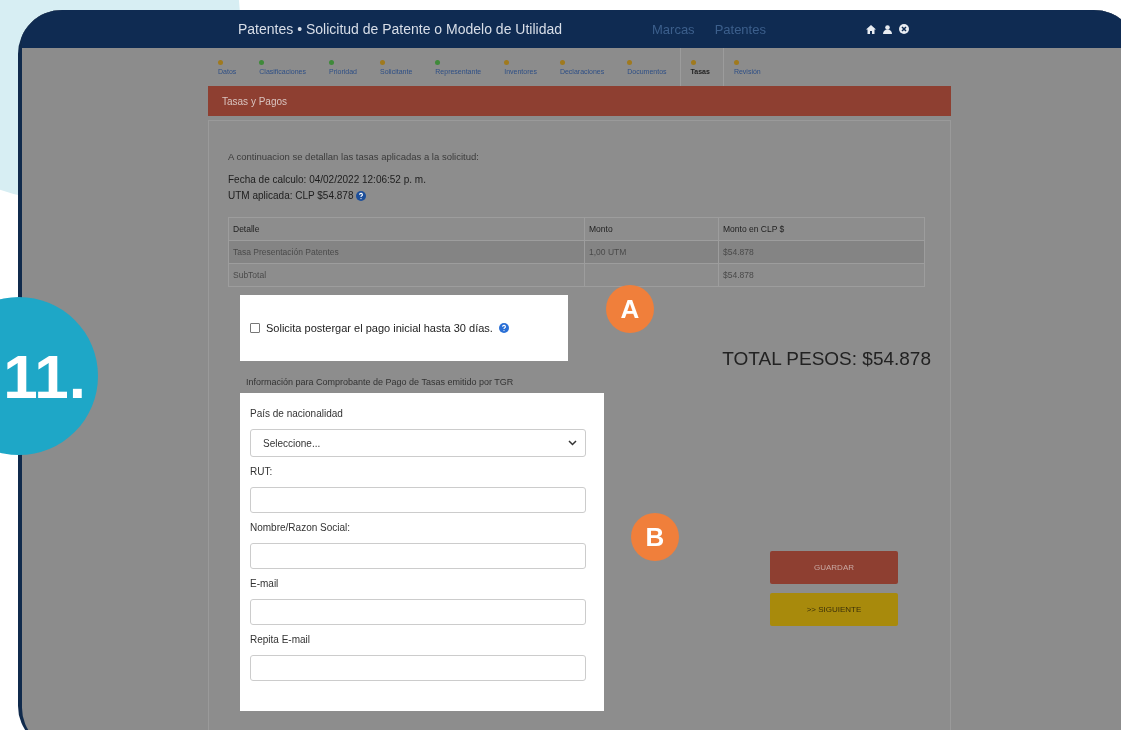  I want to click on checkbox-label: Solicita postergar el pago inicial hasta 30 días., so click(379, 328).